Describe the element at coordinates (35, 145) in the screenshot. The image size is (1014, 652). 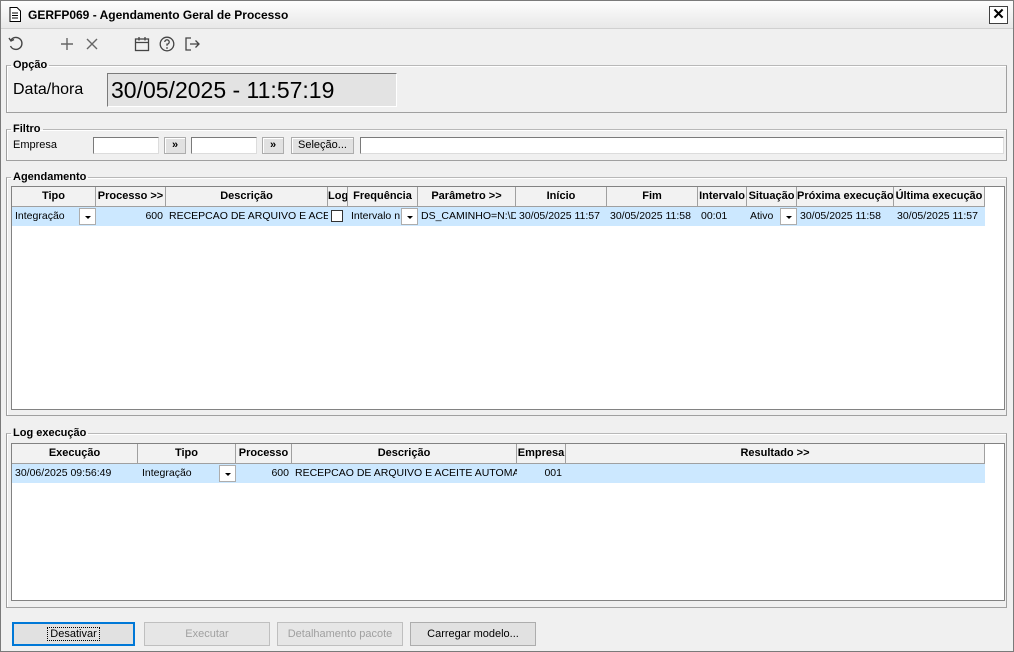
I see `empresa-label: Empresa` at that location.